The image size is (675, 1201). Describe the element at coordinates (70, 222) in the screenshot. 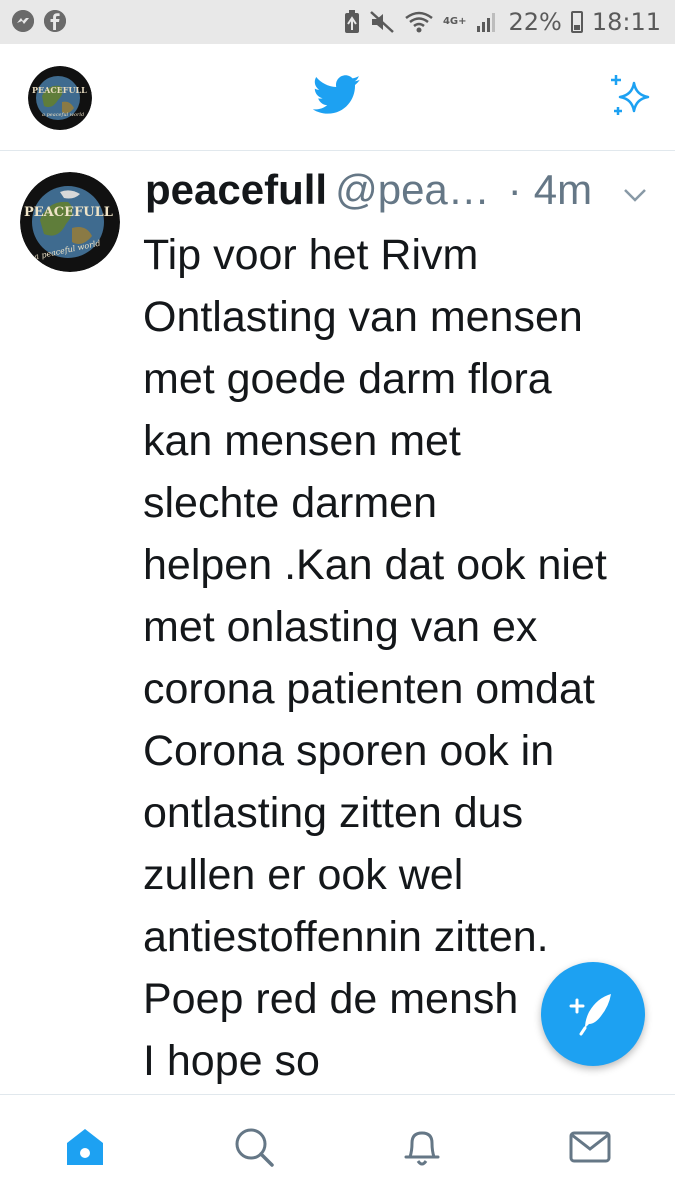

I see `tweet-author-avatar: PEACEFULL a peaceful world` at that location.